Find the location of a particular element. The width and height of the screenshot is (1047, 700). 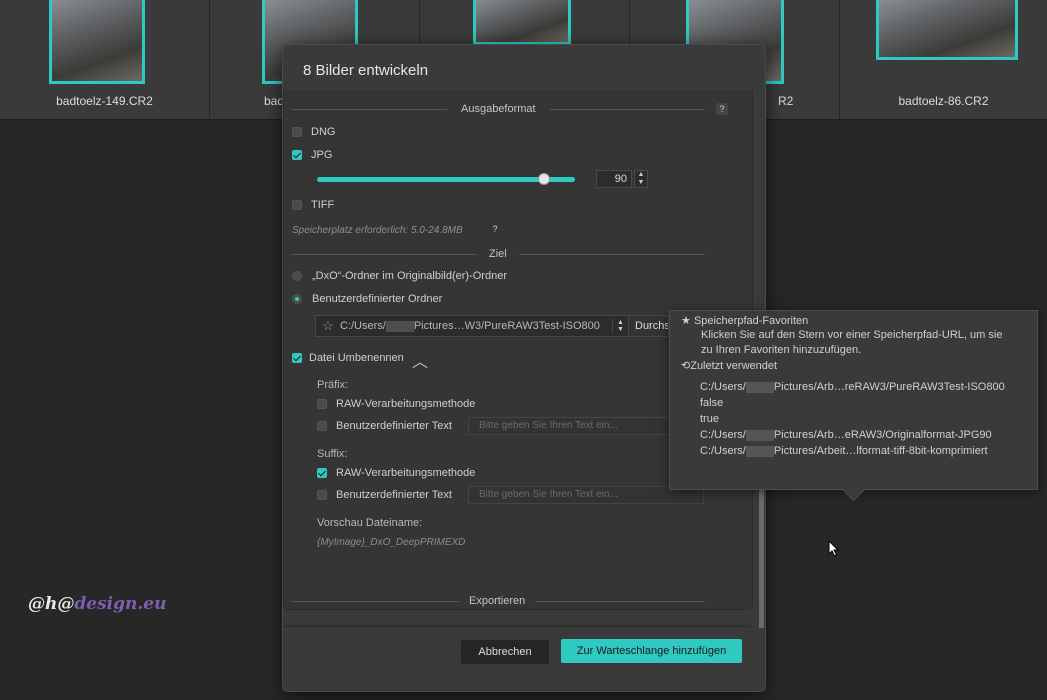

favorites-title: ★ Speicherpfad-Favoriten is located at coordinates (745, 321).